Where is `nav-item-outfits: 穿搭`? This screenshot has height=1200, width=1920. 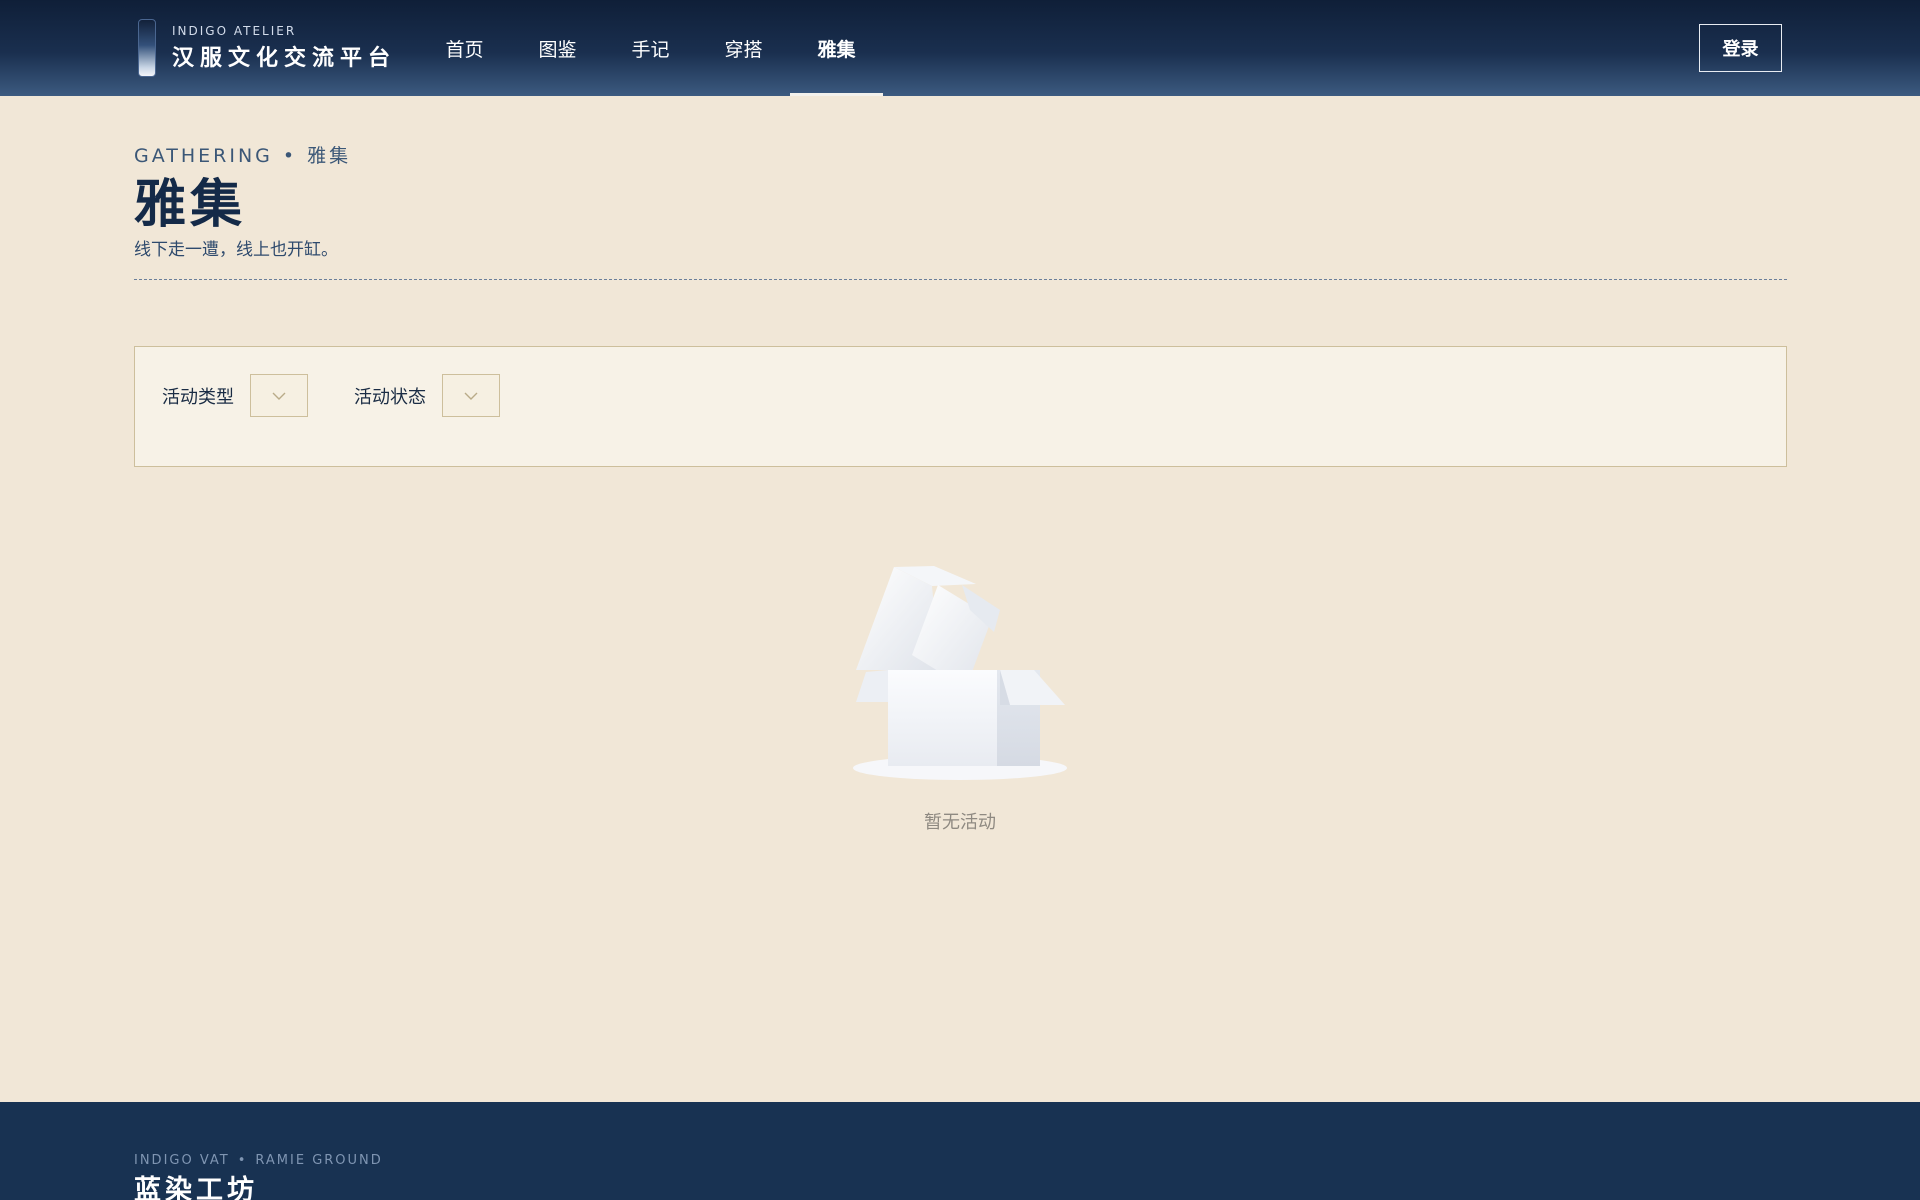
nav-item-outfits: 穿搭 is located at coordinates (743, 48).